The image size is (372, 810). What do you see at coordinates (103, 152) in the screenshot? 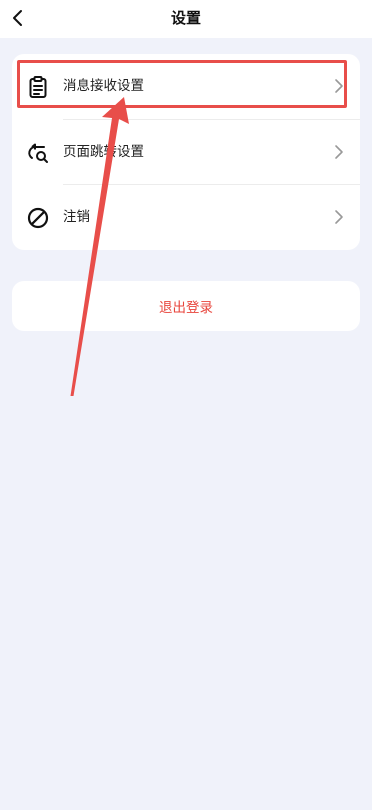
I see `menu-item-label: 页面跳转设置` at bounding box center [103, 152].